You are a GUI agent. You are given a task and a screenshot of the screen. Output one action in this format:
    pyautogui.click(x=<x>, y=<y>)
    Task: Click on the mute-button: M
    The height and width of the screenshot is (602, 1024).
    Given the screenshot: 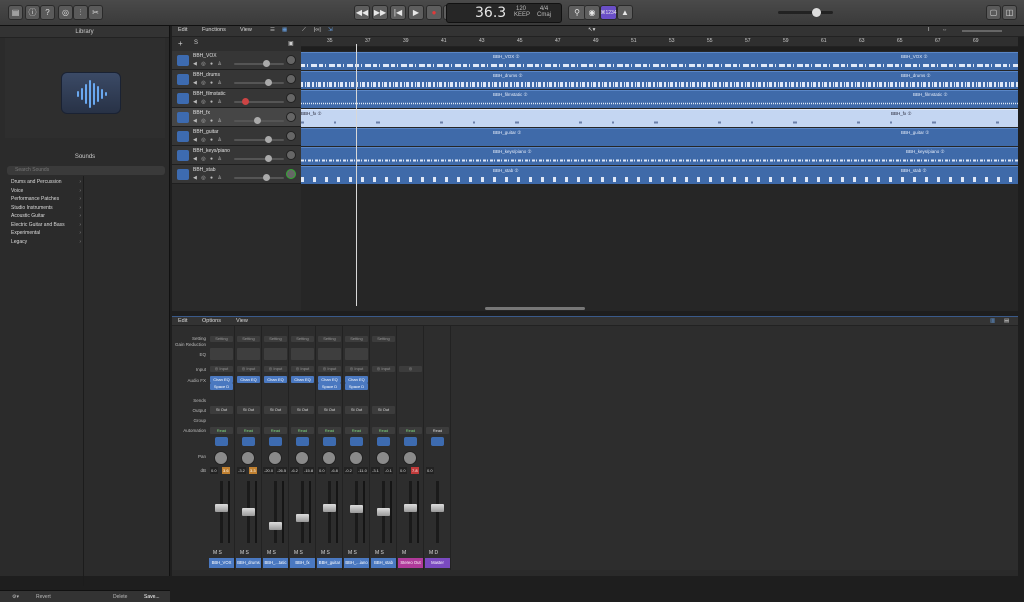 What is the action you would take?
    pyautogui.click(x=404, y=553)
    